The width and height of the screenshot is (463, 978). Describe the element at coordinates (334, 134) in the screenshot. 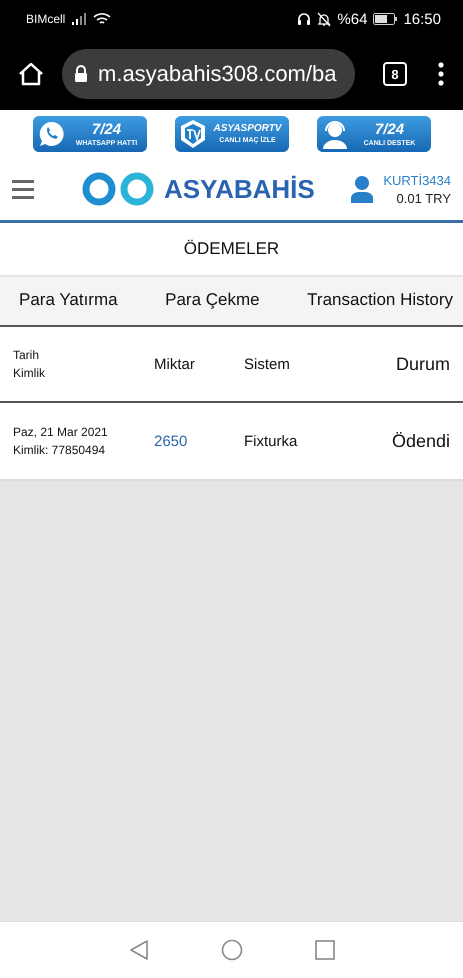

I see `support-agent-icon` at that location.